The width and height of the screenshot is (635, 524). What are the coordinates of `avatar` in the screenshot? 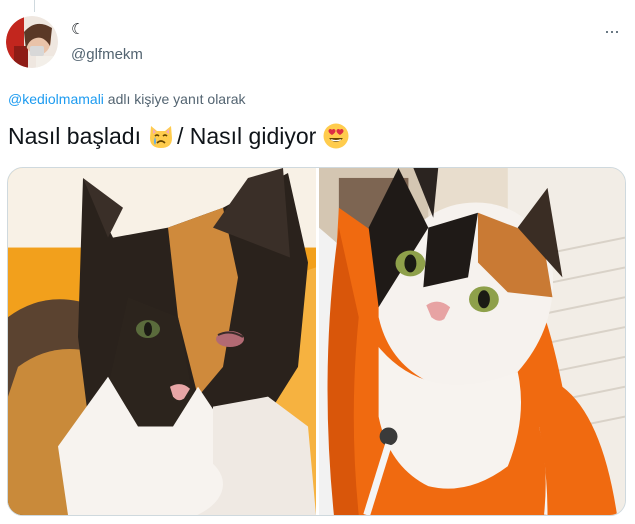 It's located at (32, 42).